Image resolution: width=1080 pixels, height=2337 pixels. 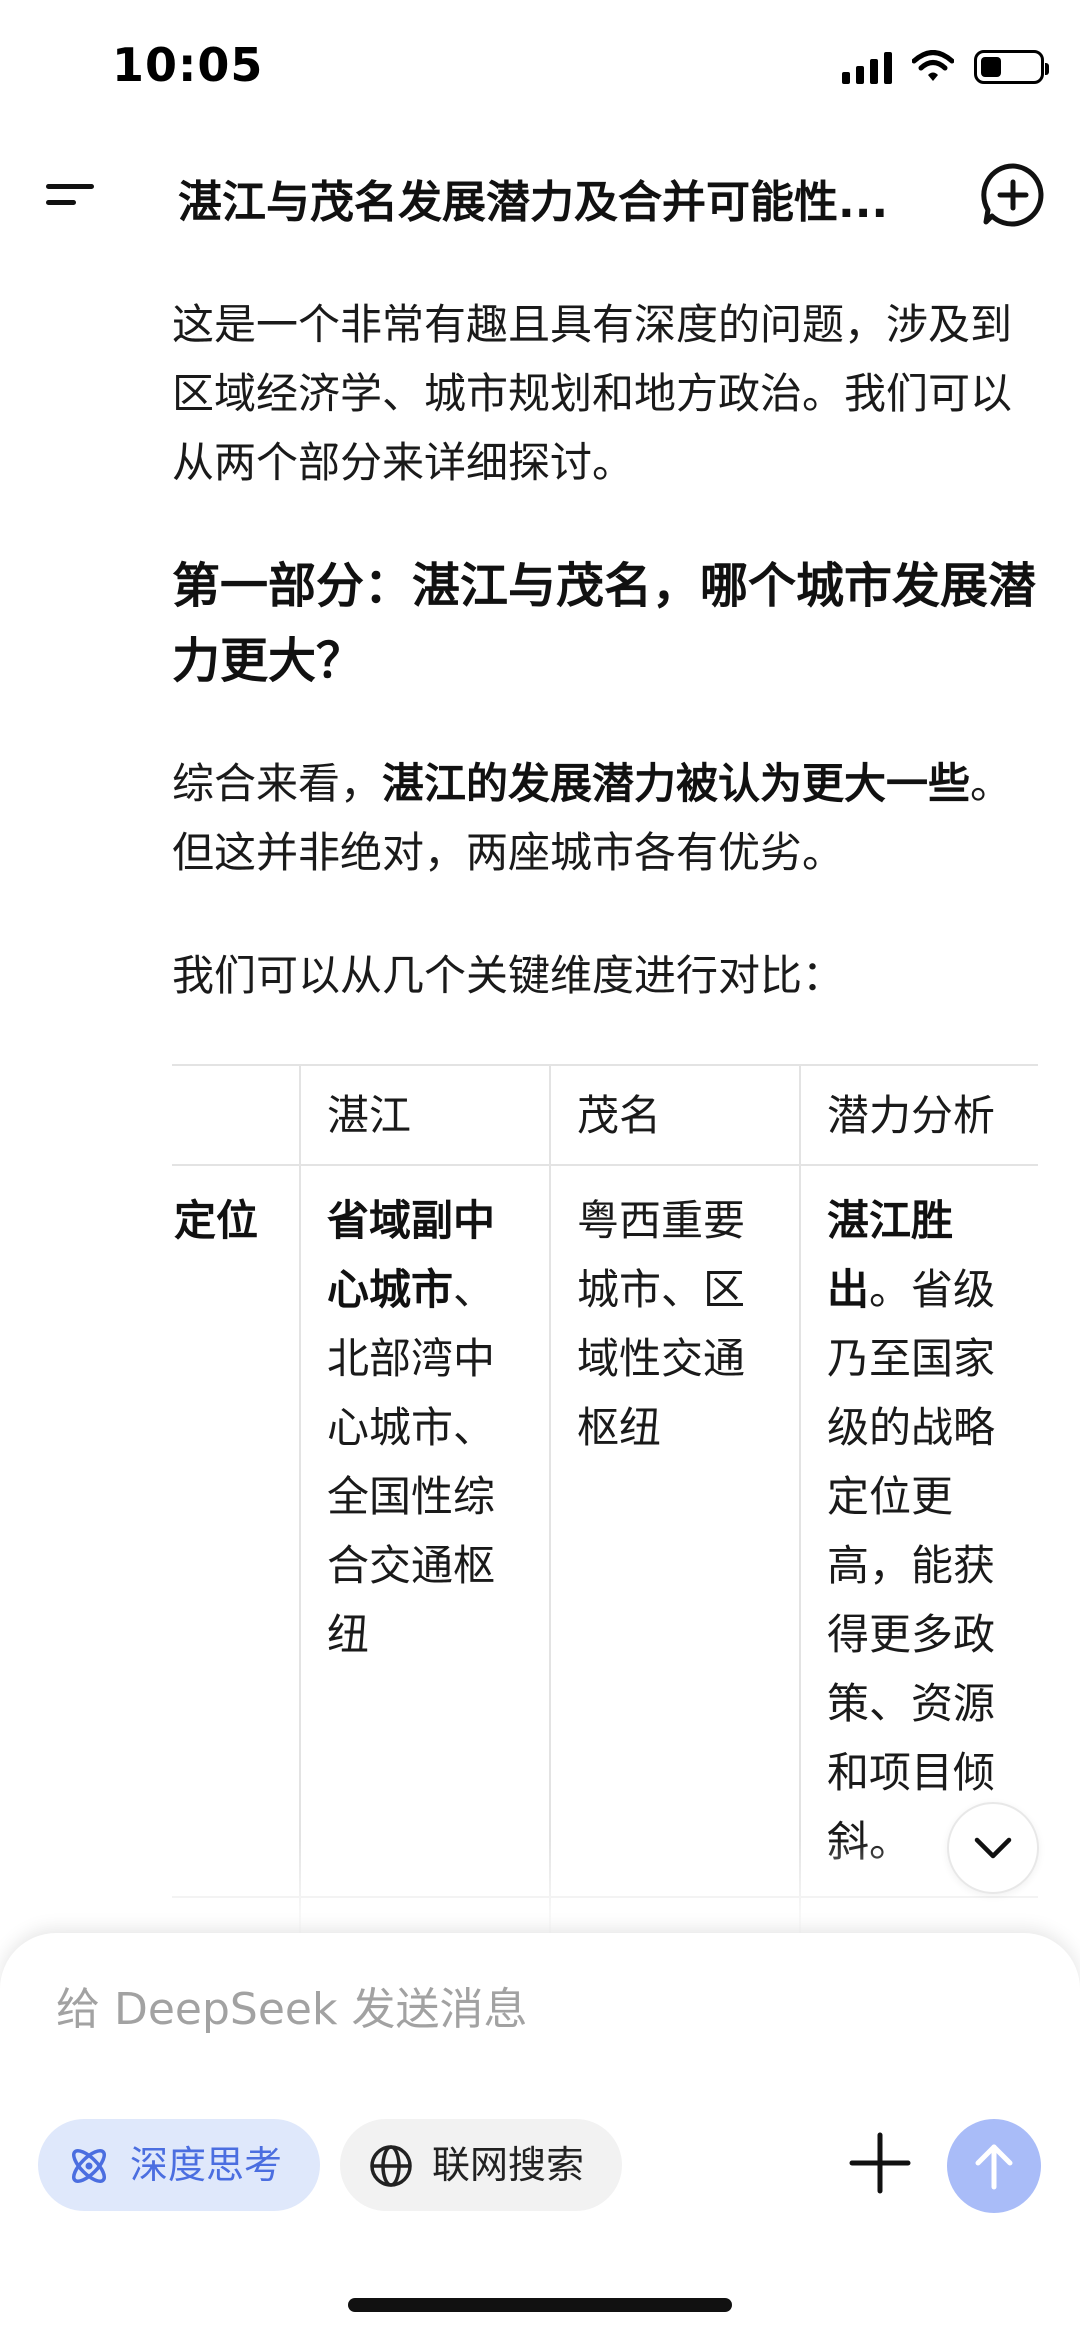 I want to click on wifi-icon, so click(x=933, y=65).